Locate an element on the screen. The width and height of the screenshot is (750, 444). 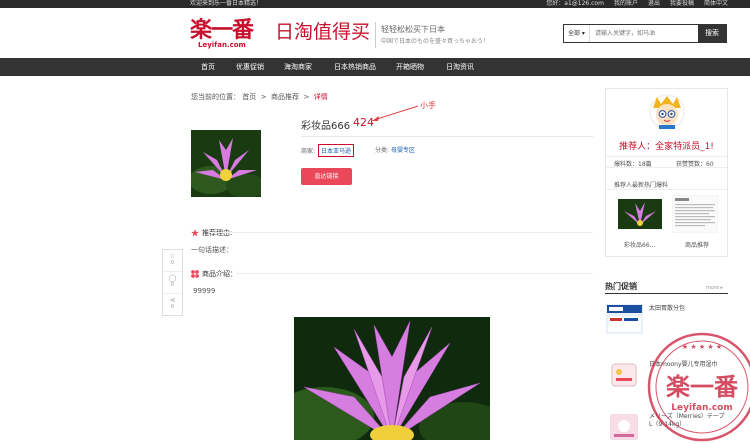
nav-hot-products: 日本热销商品 is located at coordinates (355, 67).